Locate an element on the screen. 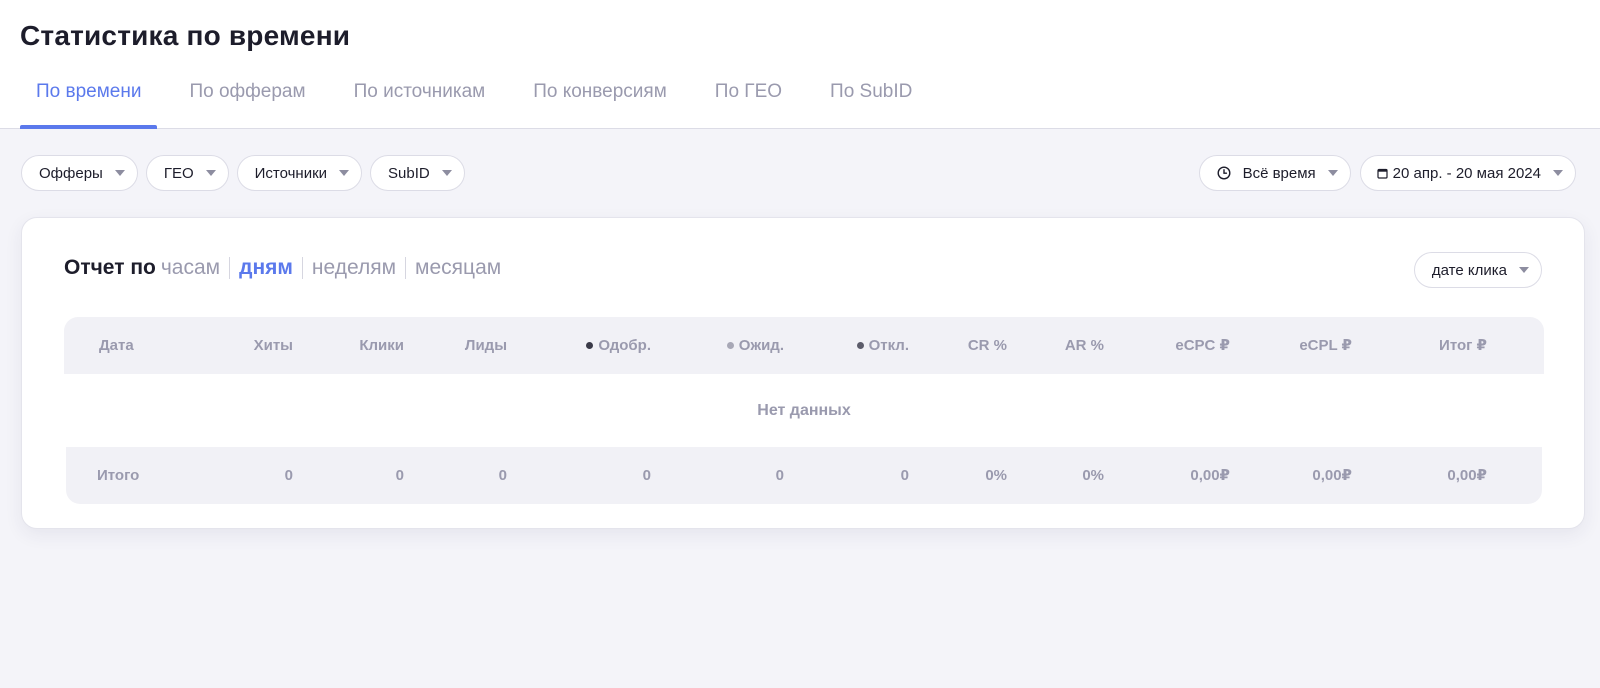 The height and width of the screenshot is (688, 1600). period-label: Всё время is located at coordinates (1279, 173).